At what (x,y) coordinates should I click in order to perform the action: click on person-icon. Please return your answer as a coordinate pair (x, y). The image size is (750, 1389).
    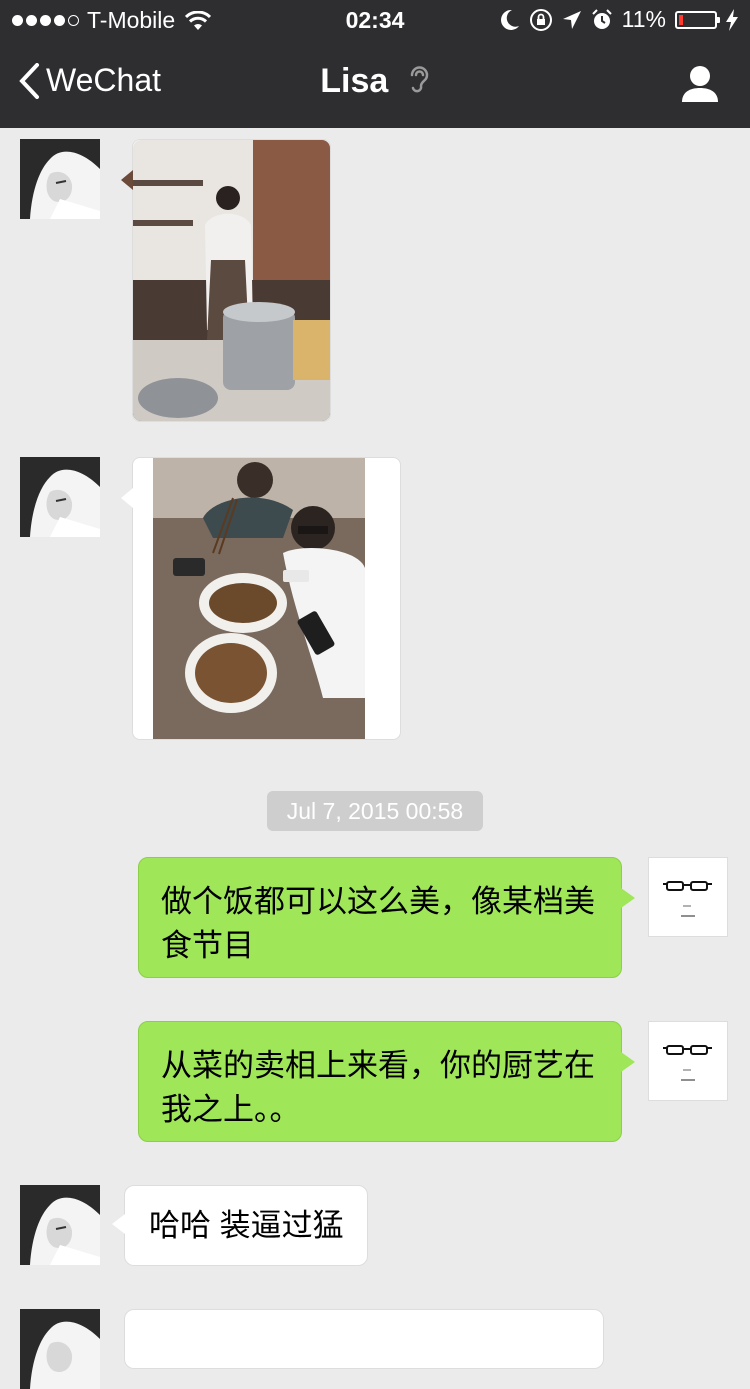
    Looking at the image, I should click on (700, 84).